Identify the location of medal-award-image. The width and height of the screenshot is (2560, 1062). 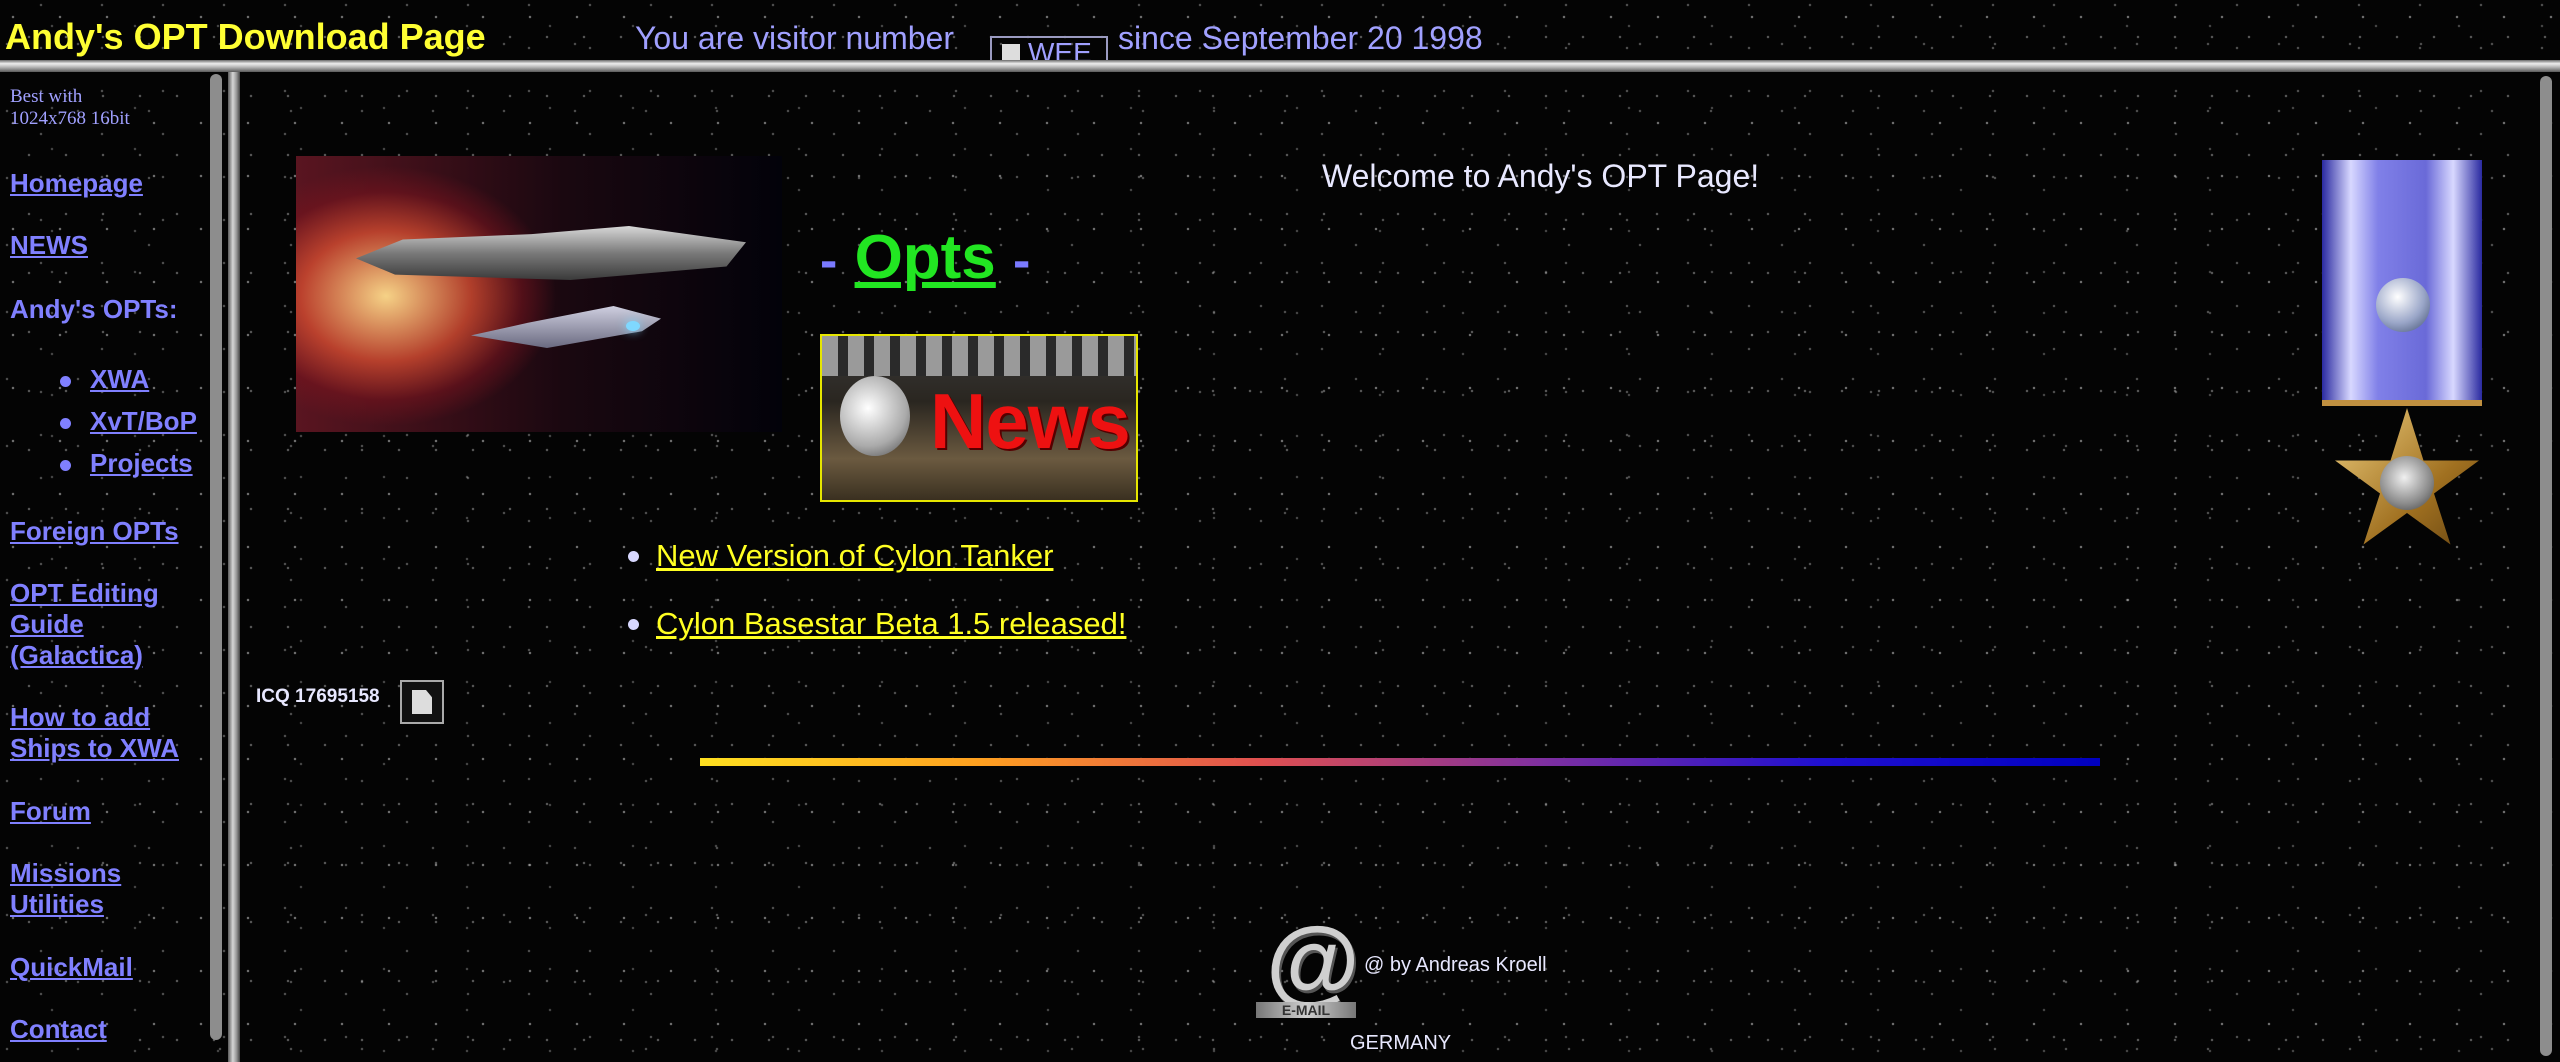
(2402, 380).